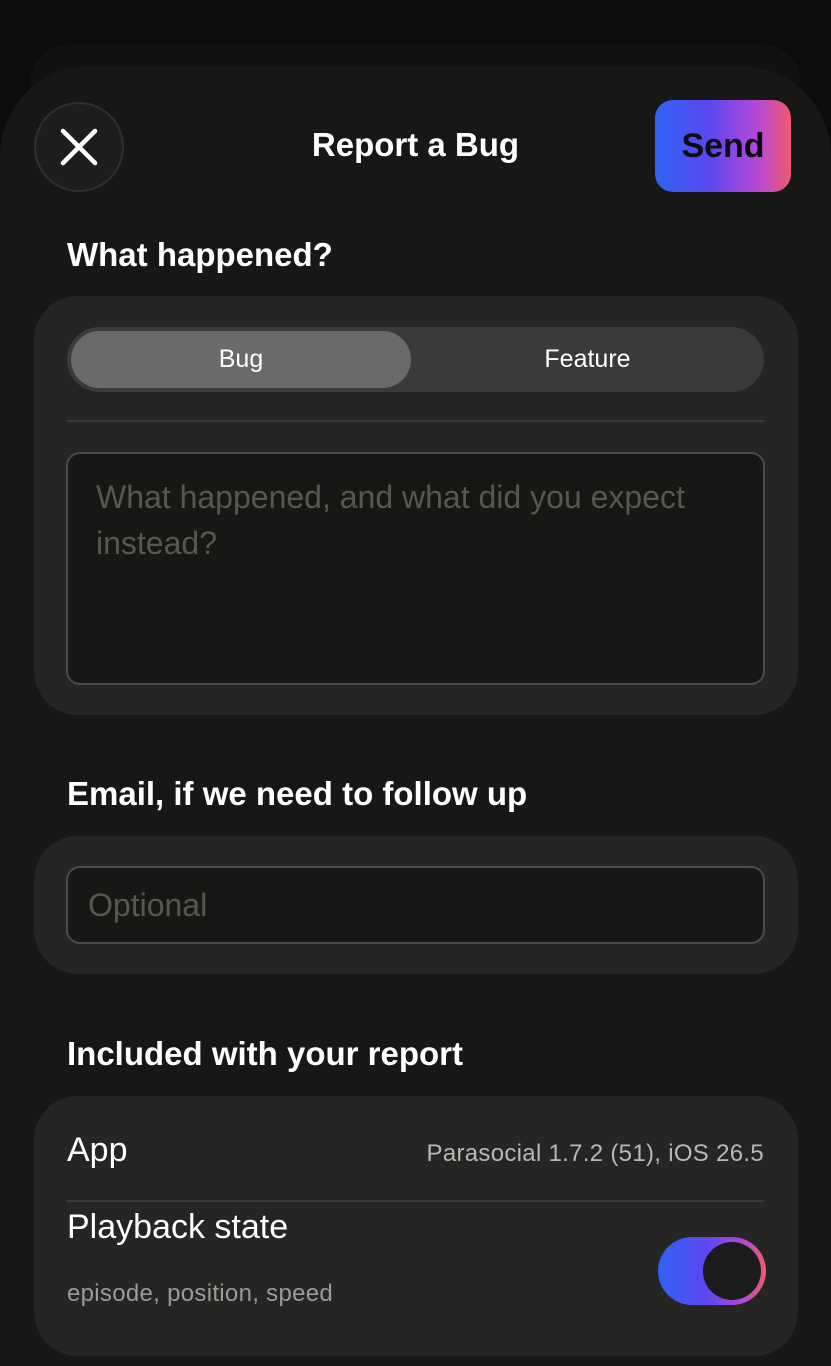 The image size is (831, 1366). What do you see at coordinates (415, 1201) in the screenshot?
I see `row-divider` at bounding box center [415, 1201].